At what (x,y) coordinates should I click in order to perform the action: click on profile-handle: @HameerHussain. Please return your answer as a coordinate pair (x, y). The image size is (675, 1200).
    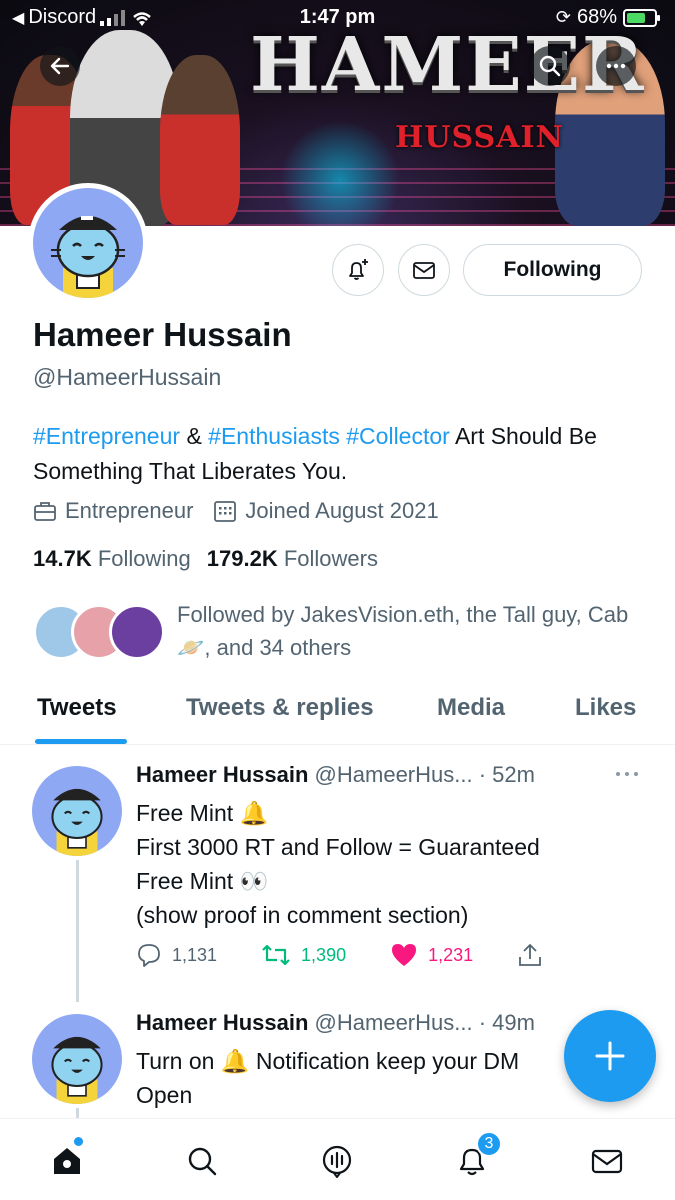
    Looking at the image, I should click on (127, 377).